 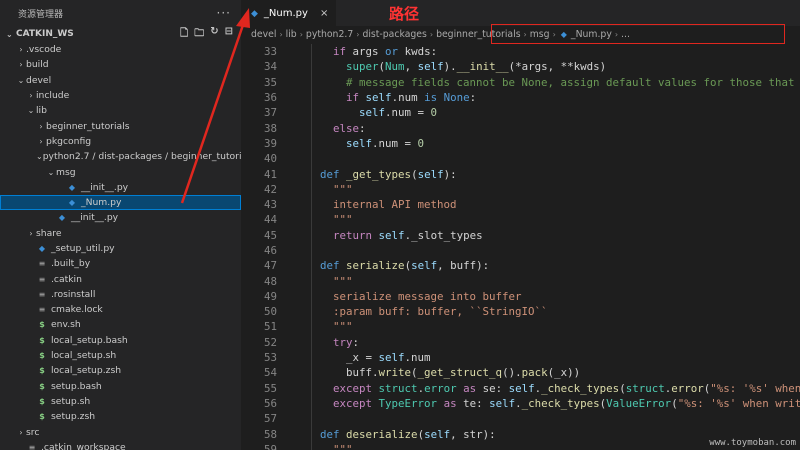 What do you see at coordinates (270, 52) in the screenshot?
I see `line-number: 33` at bounding box center [270, 52].